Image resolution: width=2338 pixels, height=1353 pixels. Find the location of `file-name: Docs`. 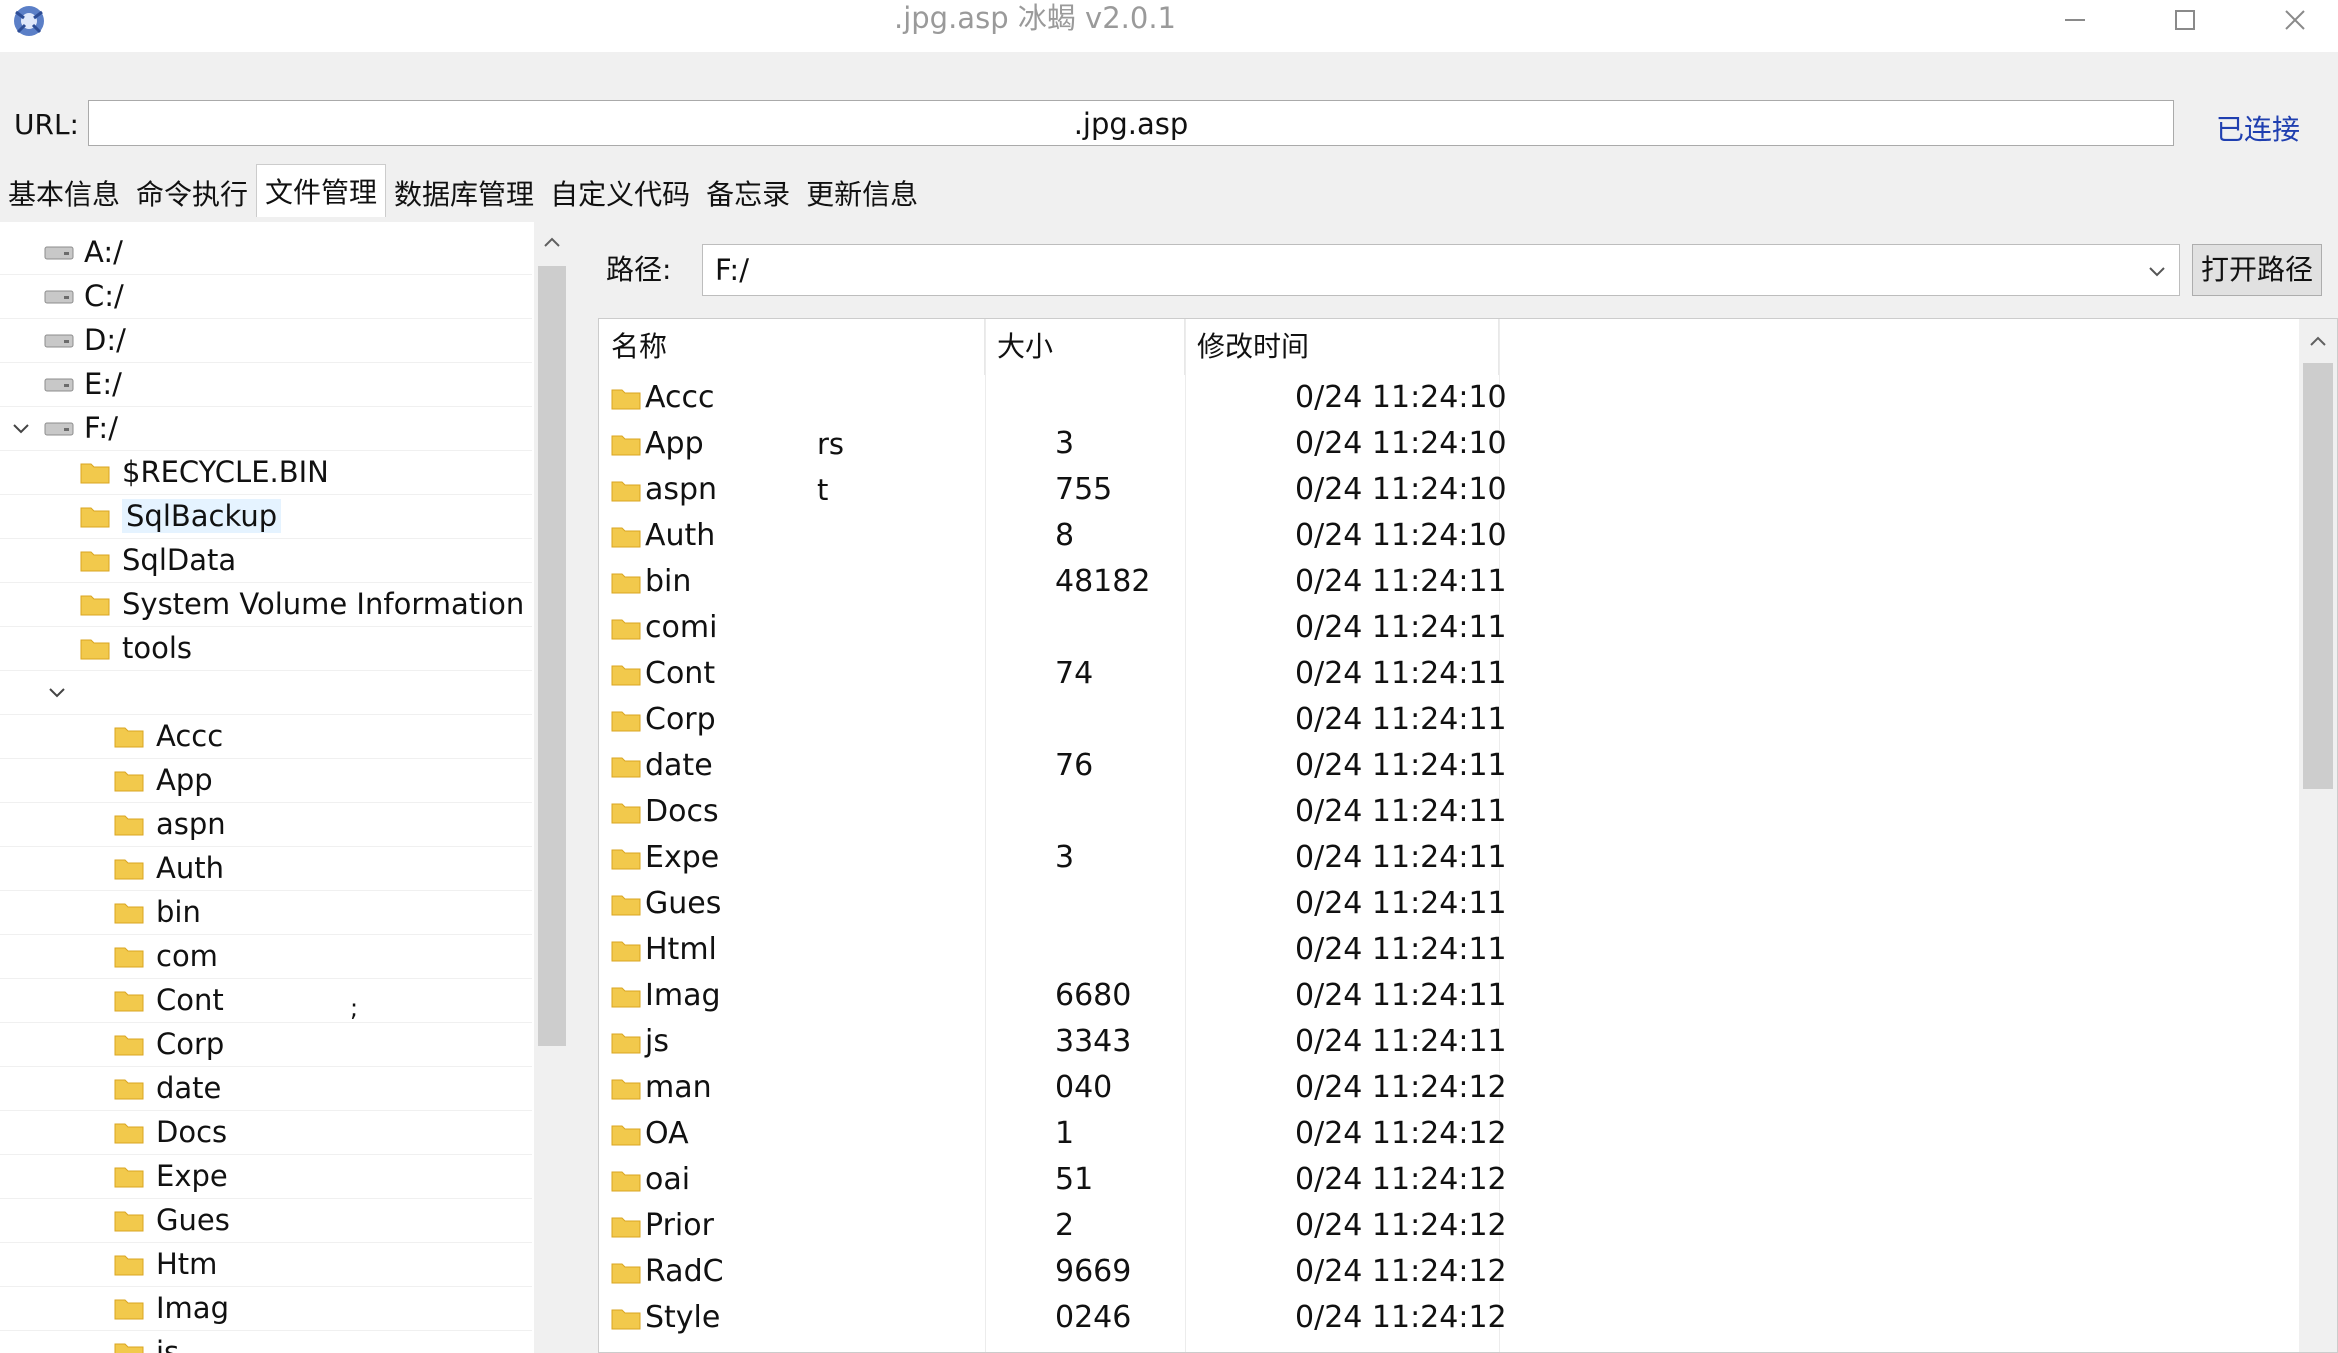

file-name: Docs is located at coordinates (682, 811).